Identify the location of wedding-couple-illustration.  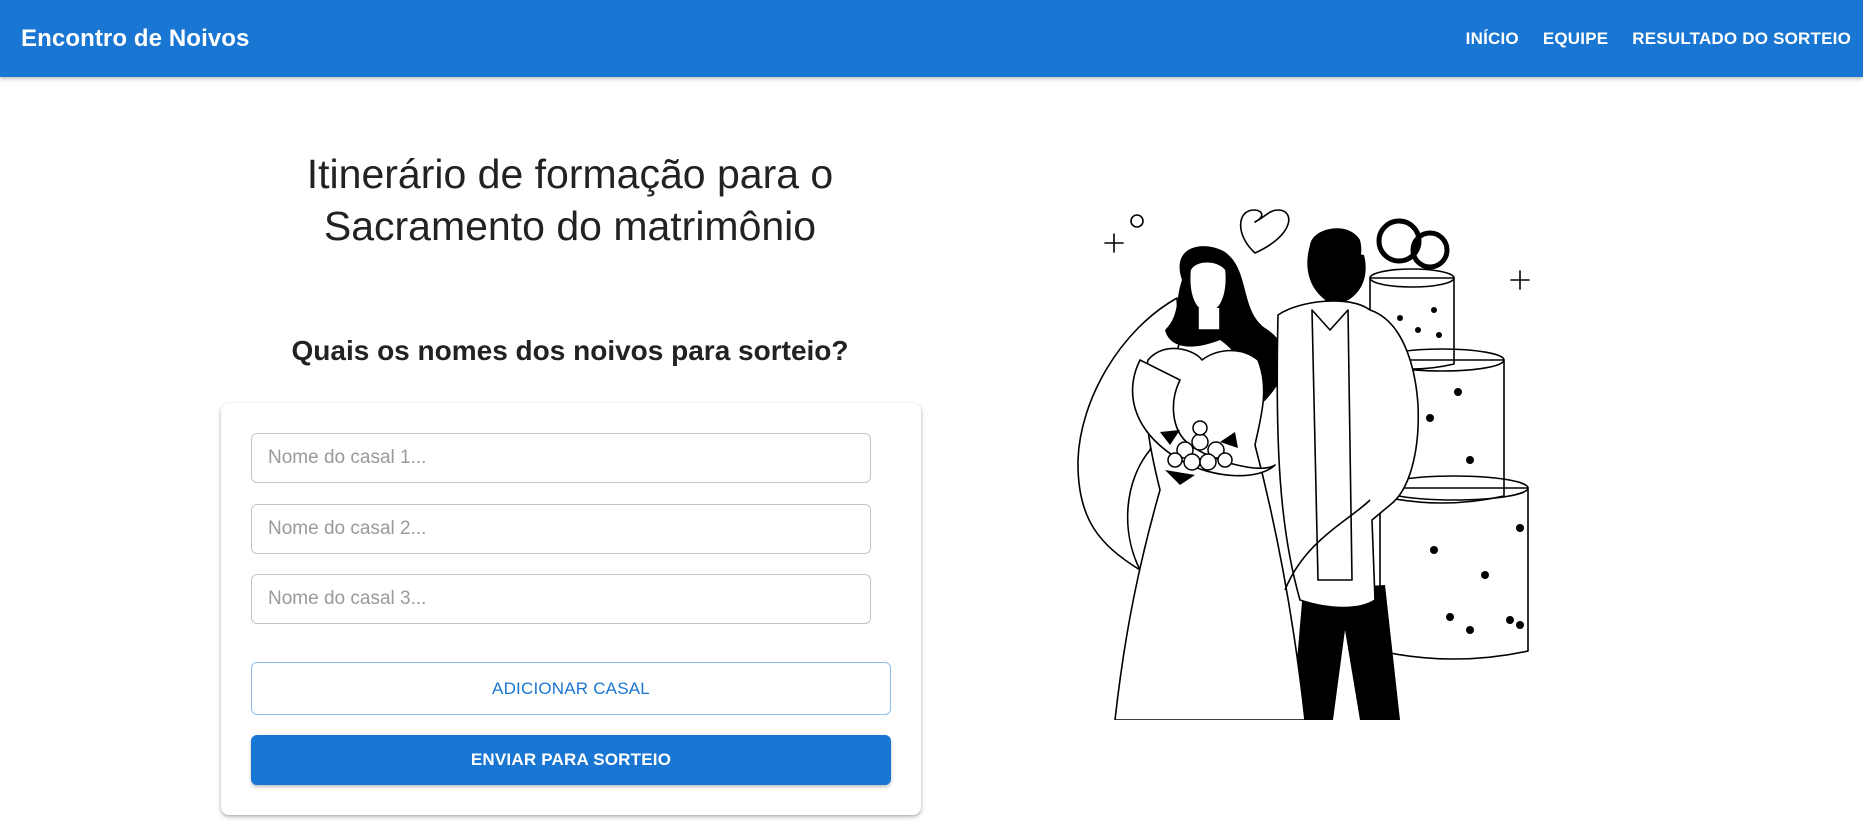
(1303, 464).